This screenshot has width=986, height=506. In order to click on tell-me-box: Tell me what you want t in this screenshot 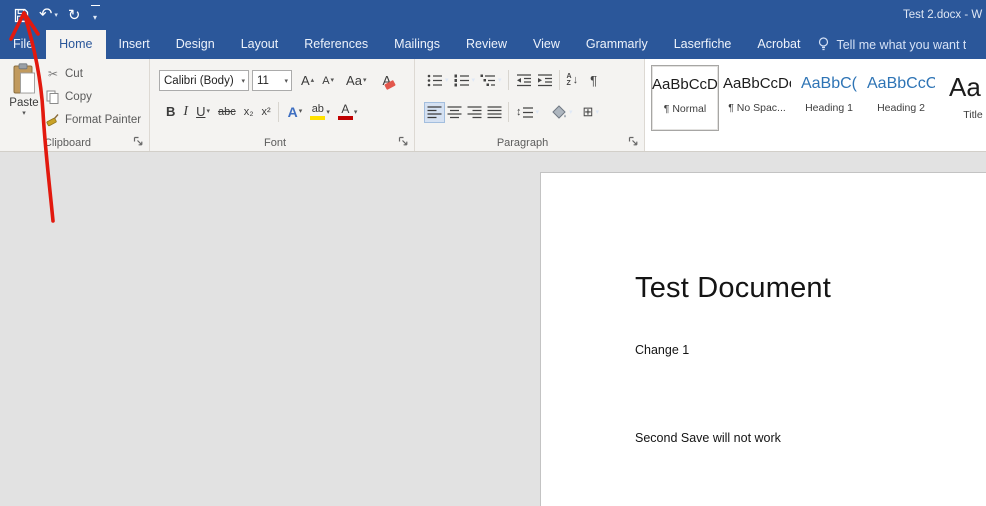, I will do `click(891, 44)`.